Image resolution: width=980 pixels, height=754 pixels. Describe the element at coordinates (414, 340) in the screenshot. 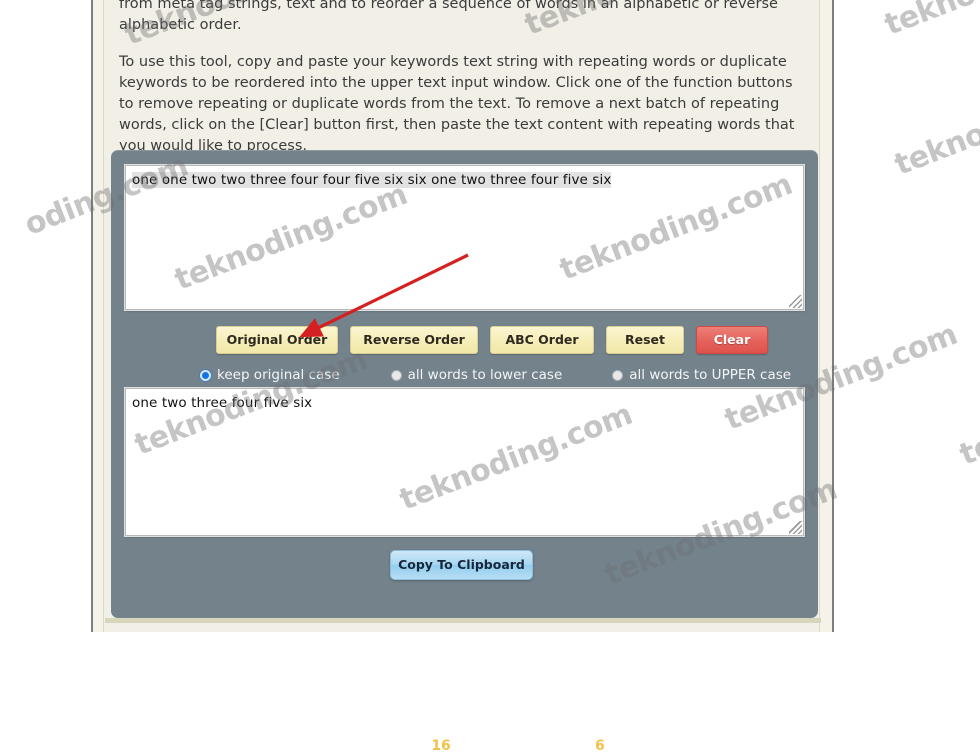

I see `reverse-order-button: Reverse Order` at that location.